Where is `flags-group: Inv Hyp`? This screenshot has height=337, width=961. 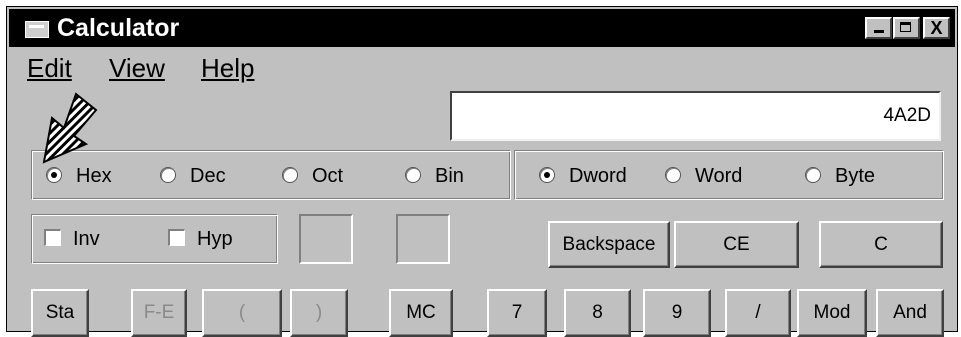 flags-group: Inv Hyp is located at coordinates (154, 239).